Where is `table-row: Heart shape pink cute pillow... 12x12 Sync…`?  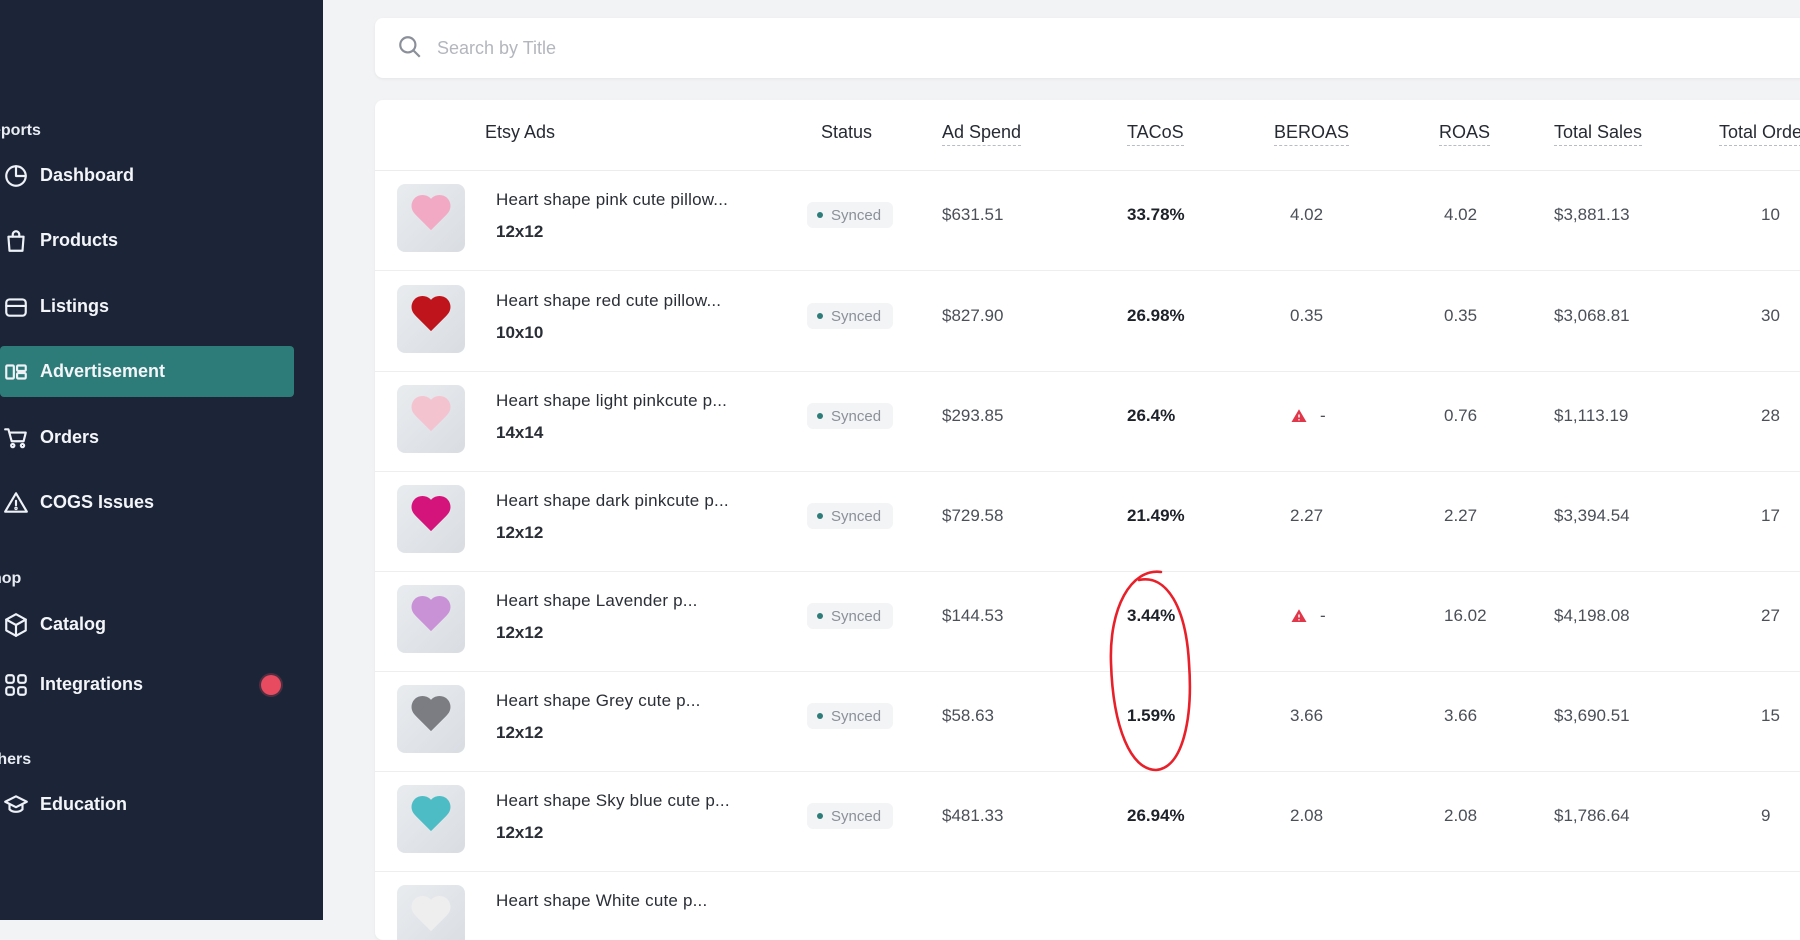
table-row: Heart shape pink cute pillow... 12x12 Sync… is located at coordinates (1087, 220).